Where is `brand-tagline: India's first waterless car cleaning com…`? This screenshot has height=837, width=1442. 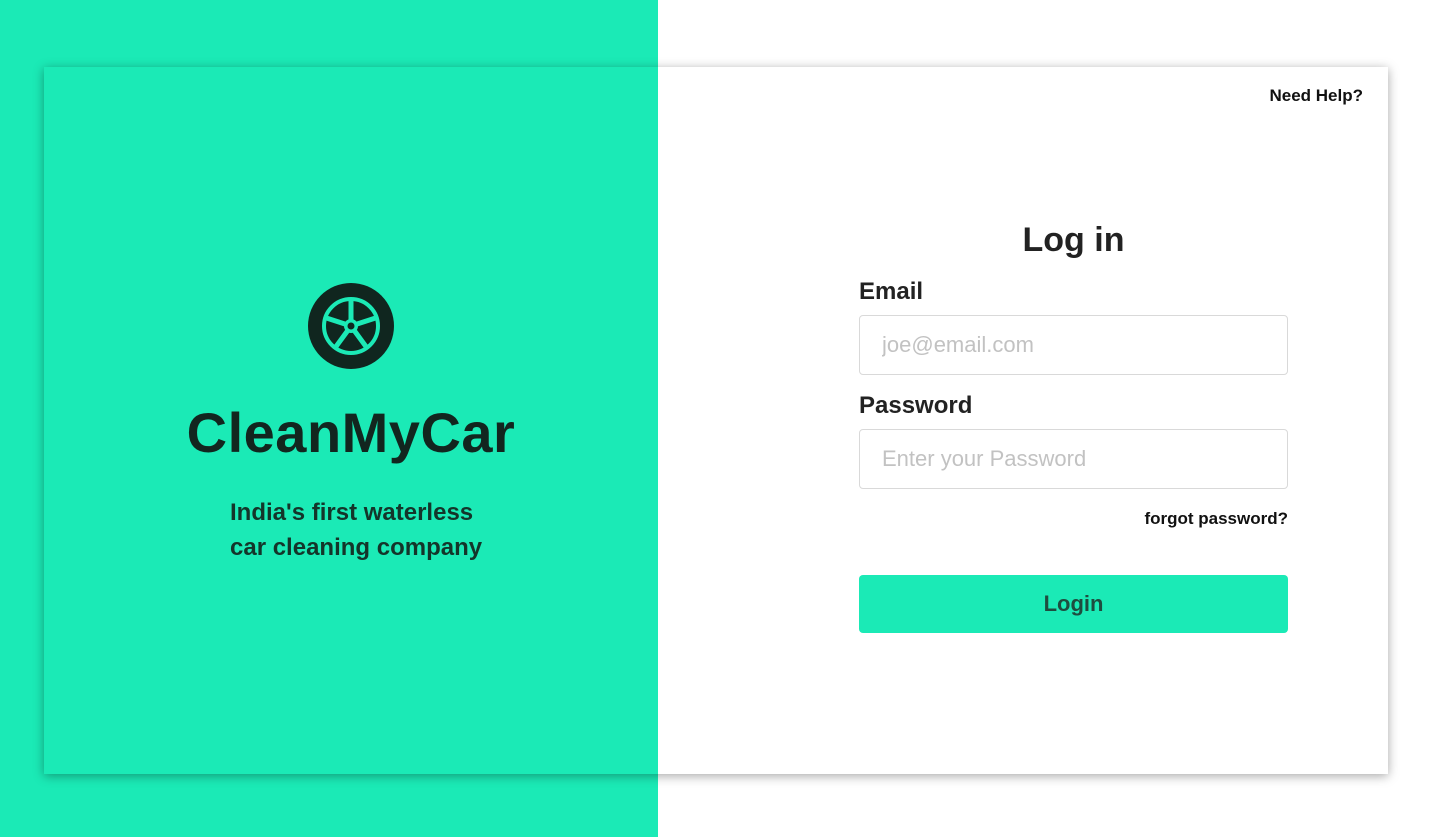
brand-tagline: India's first waterless car cleaning com… is located at coordinates (356, 530).